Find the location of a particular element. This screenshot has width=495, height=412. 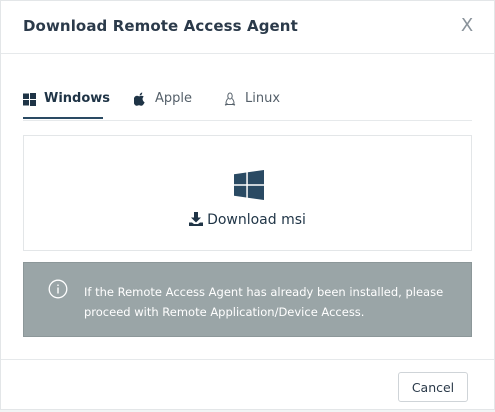

close-button: X is located at coordinates (467, 26).